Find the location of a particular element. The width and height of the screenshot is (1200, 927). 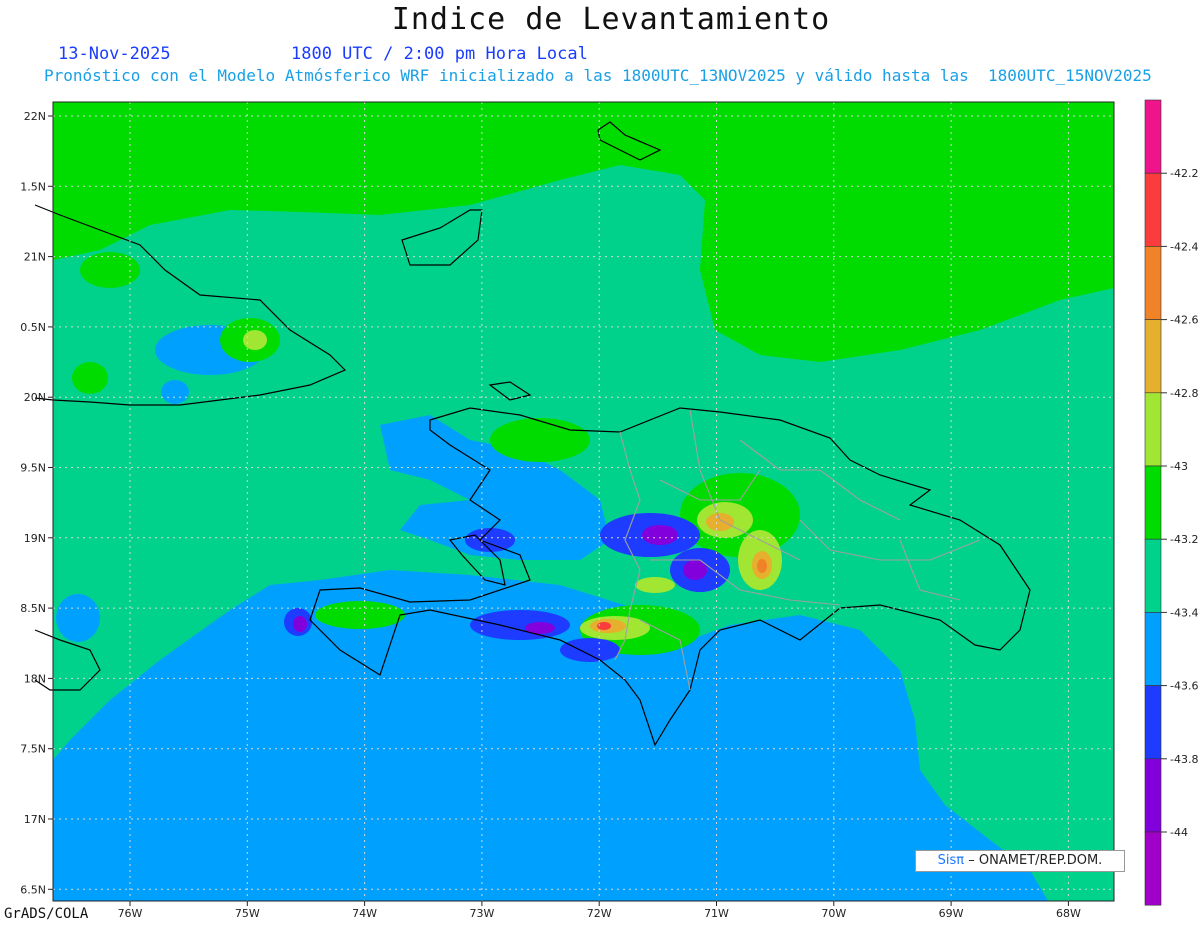

colorbar-label: -42.4 is located at coordinates (1184, 246).